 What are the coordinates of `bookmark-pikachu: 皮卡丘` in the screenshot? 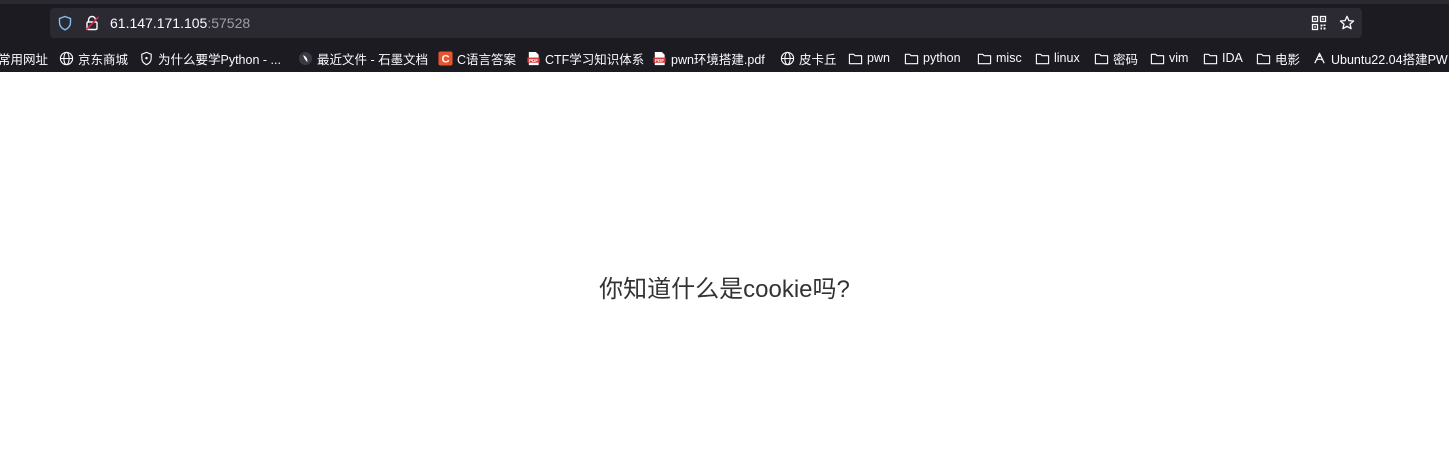 It's located at (808, 58).